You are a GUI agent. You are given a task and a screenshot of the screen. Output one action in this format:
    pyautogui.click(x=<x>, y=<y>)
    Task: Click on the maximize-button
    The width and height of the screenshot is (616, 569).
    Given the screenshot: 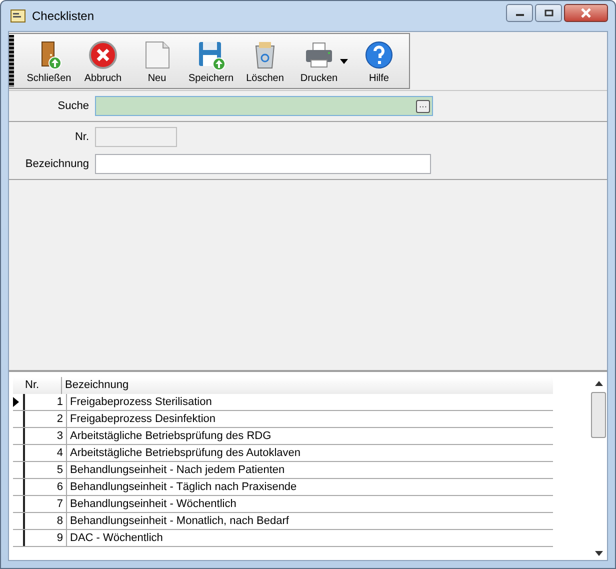 What is the action you would take?
    pyautogui.click(x=548, y=13)
    